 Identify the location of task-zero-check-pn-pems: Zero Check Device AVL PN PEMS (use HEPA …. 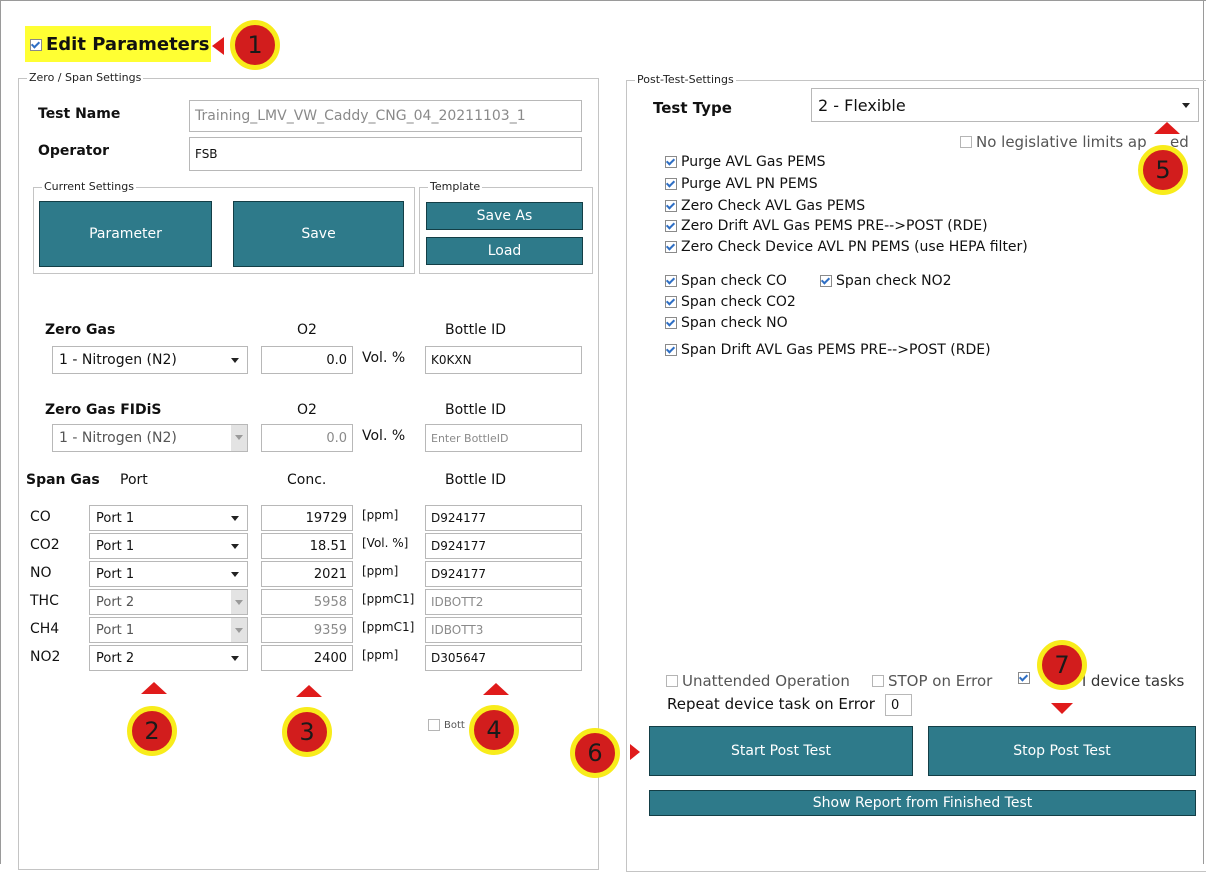
(846, 247).